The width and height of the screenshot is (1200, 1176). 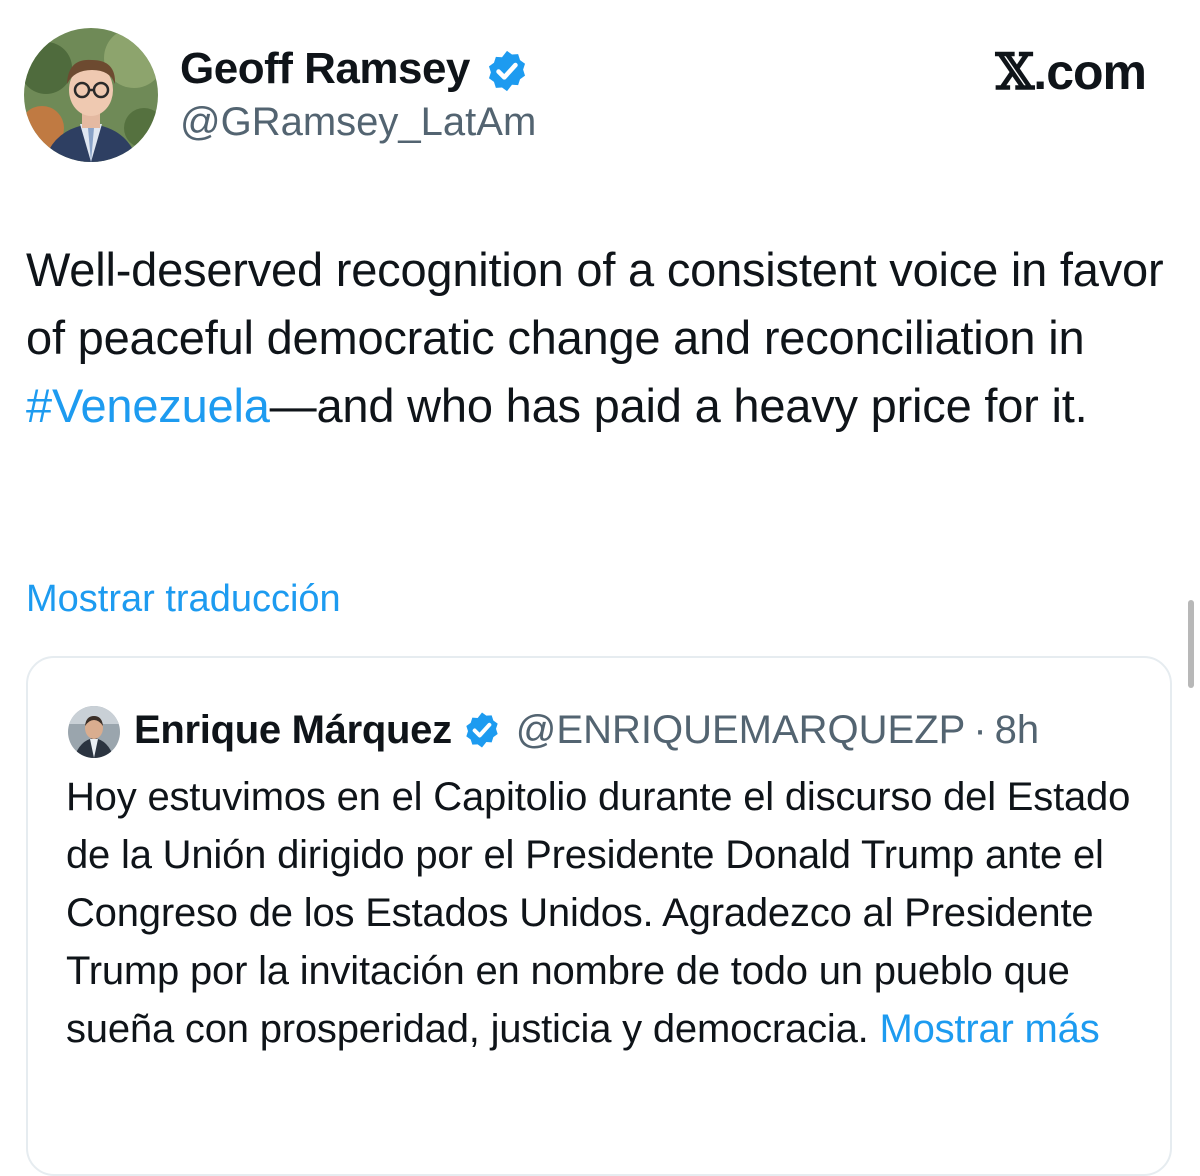 What do you see at coordinates (91, 95) in the screenshot?
I see `author-avatar` at bounding box center [91, 95].